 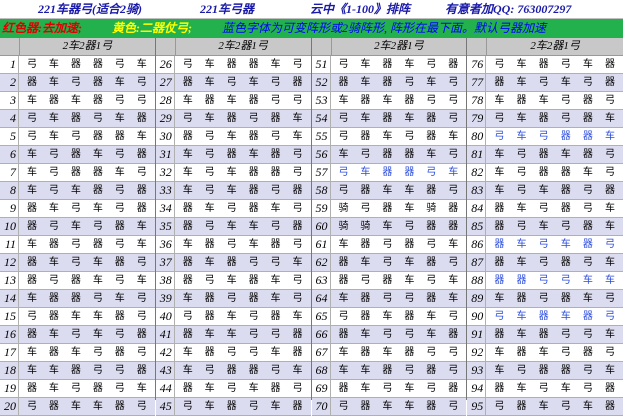 What do you see at coordinates (233, 191) in the screenshot?
I see `table-row: 33 车弓车器弓器` at bounding box center [233, 191].